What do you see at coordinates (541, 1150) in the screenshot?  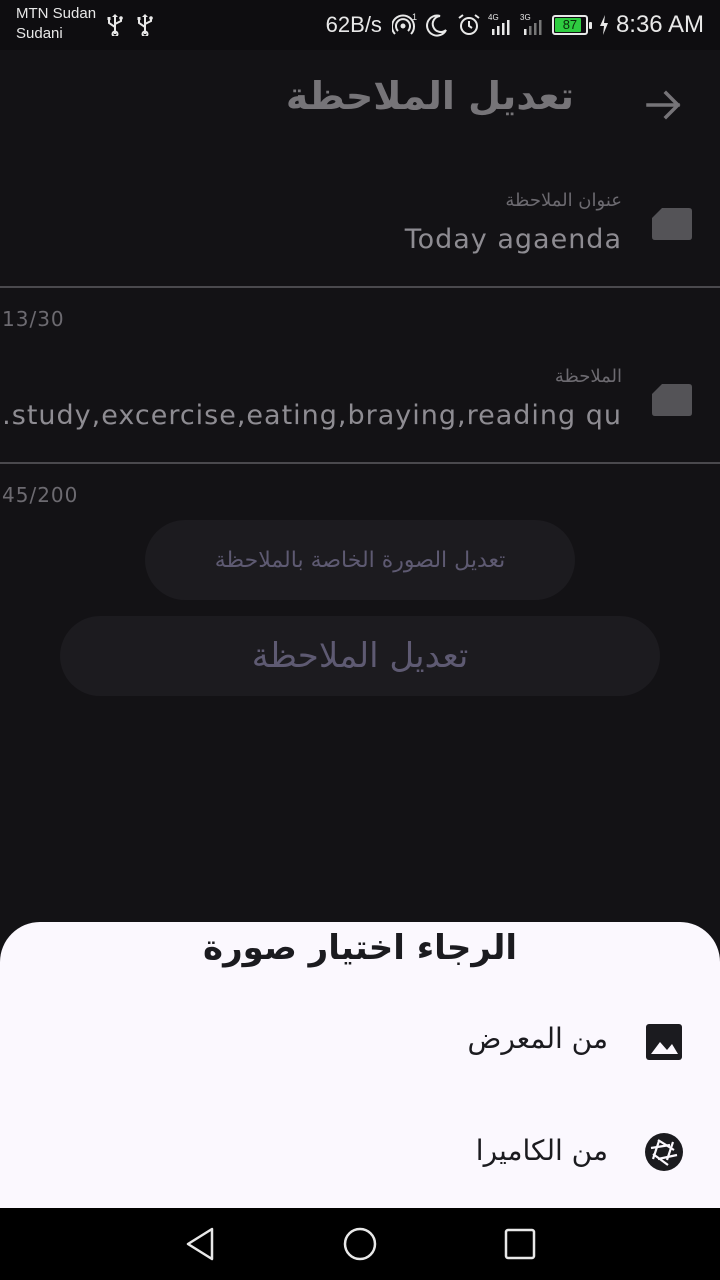 I see `camera-option-label: من الكاميرا` at bounding box center [541, 1150].